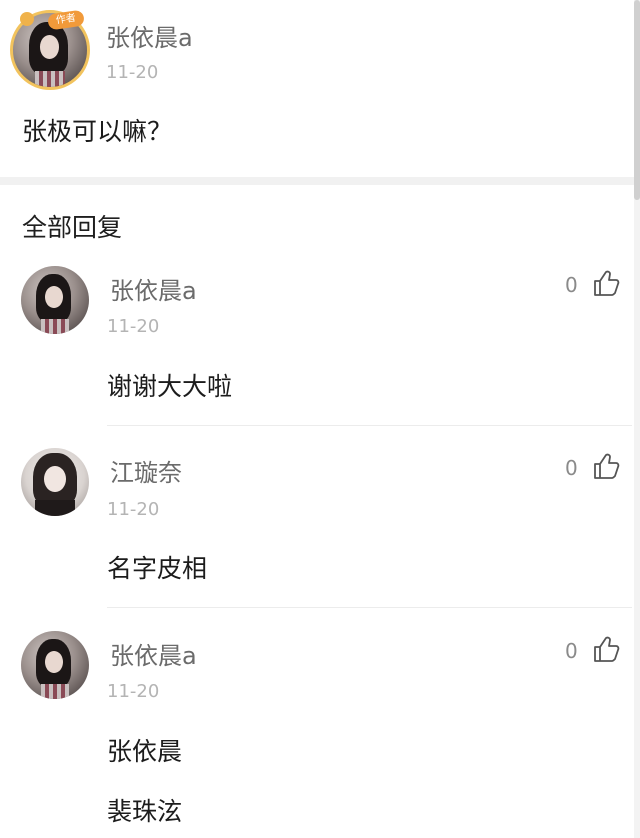 The height and width of the screenshot is (838, 640). What do you see at coordinates (145, 751) in the screenshot?
I see `reply-content-line: 张依晨` at bounding box center [145, 751].